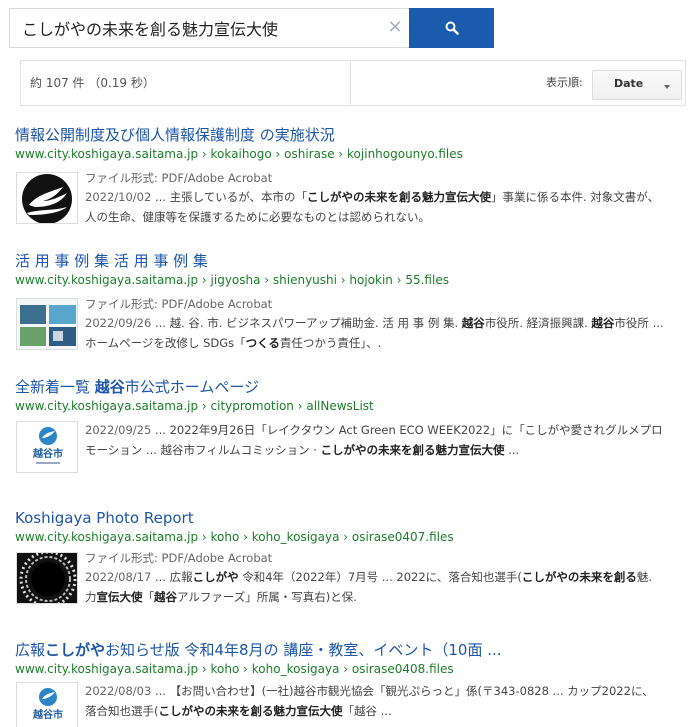 Image resolution: width=690 pixels, height=727 pixels. What do you see at coordinates (667, 87) in the screenshot?
I see `chevron-down-icon` at bounding box center [667, 87].